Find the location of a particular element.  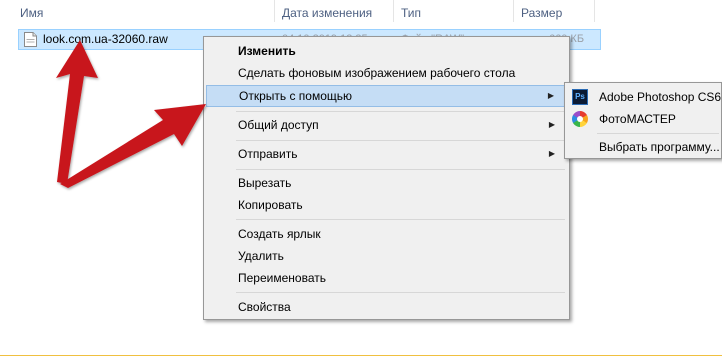

file-name: look.com.ua-32060.raw is located at coordinates (105, 39).